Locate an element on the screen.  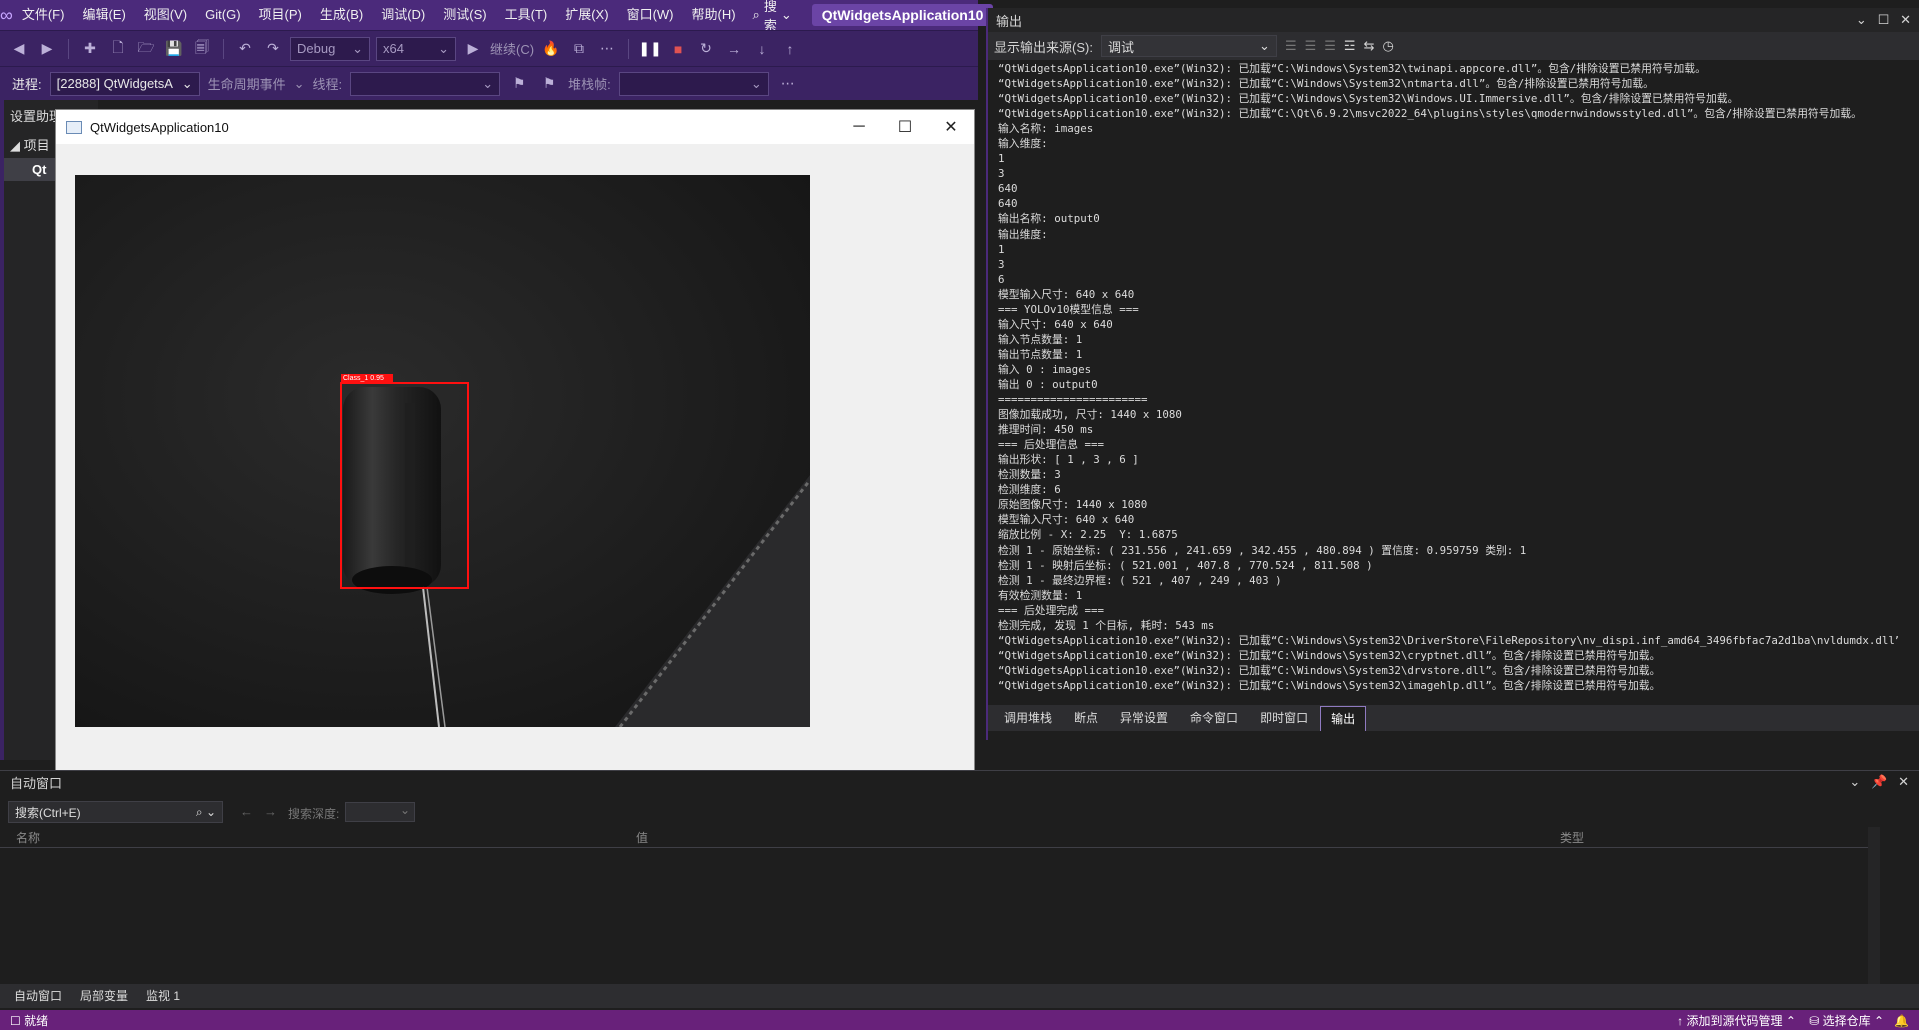
configuration-dropdown: Debug ⌄ is located at coordinates (330, 48).